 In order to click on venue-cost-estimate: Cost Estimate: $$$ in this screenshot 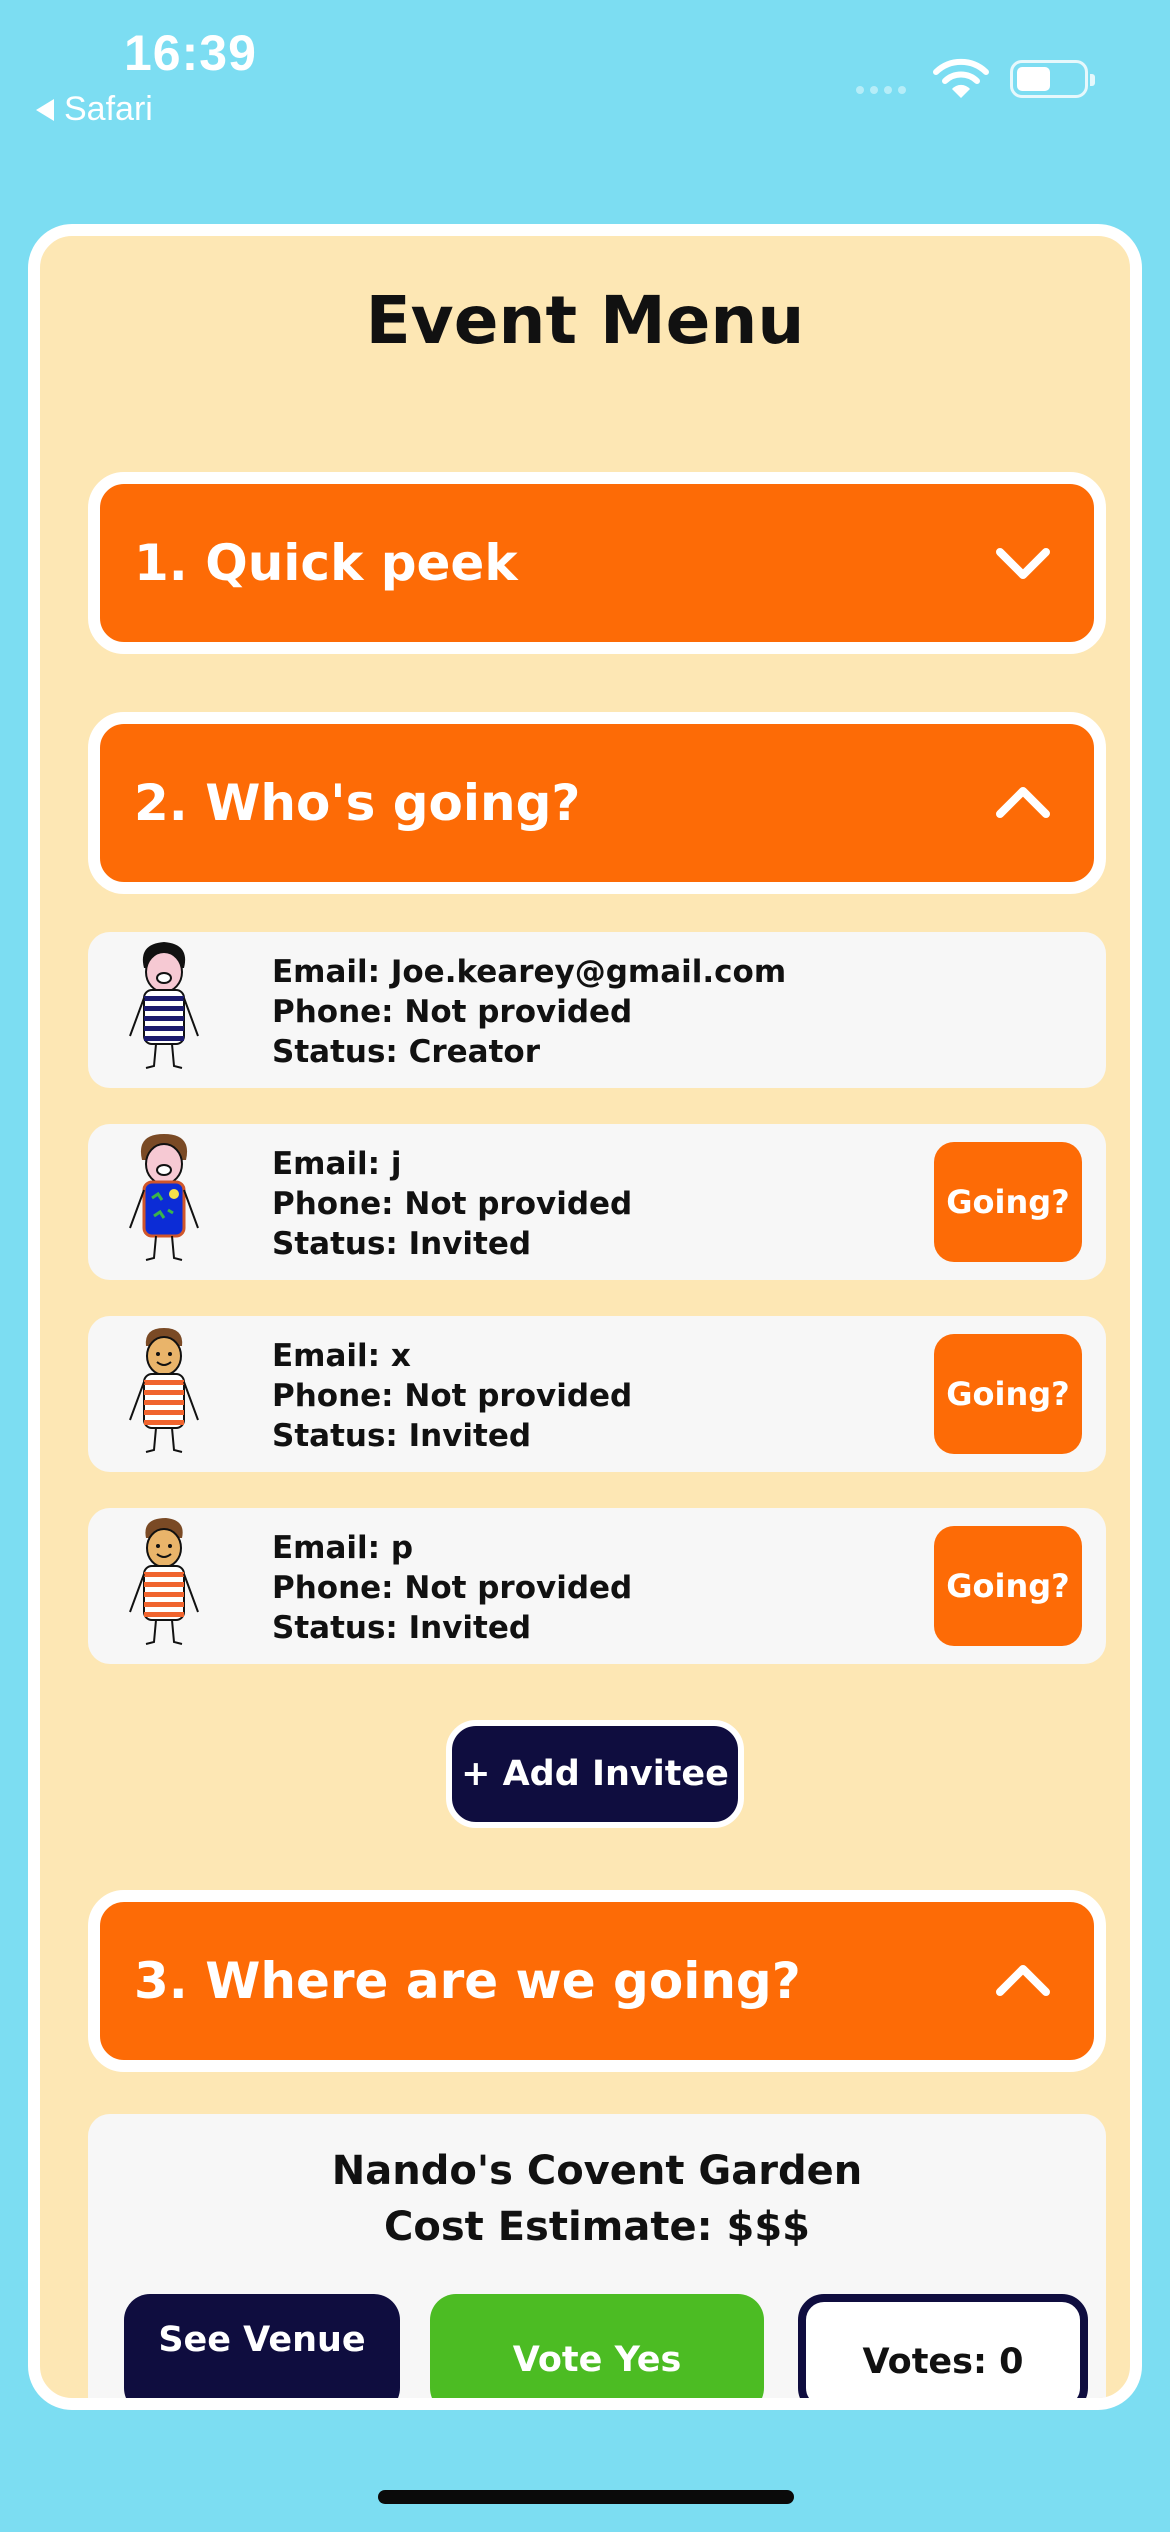, I will do `click(597, 2227)`.